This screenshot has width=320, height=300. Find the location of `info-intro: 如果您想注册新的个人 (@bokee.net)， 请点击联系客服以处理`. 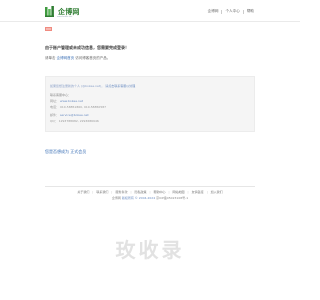

info-intro: 如果您想注册新的个人 (@bokee.net)， 请点击联系客服以处理 is located at coordinates (92, 86).